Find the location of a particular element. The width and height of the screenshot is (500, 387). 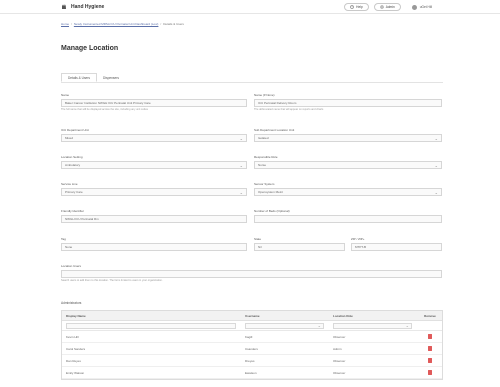

friendly-name-label: Friendly Identifier is located at coordinates (73, 211).